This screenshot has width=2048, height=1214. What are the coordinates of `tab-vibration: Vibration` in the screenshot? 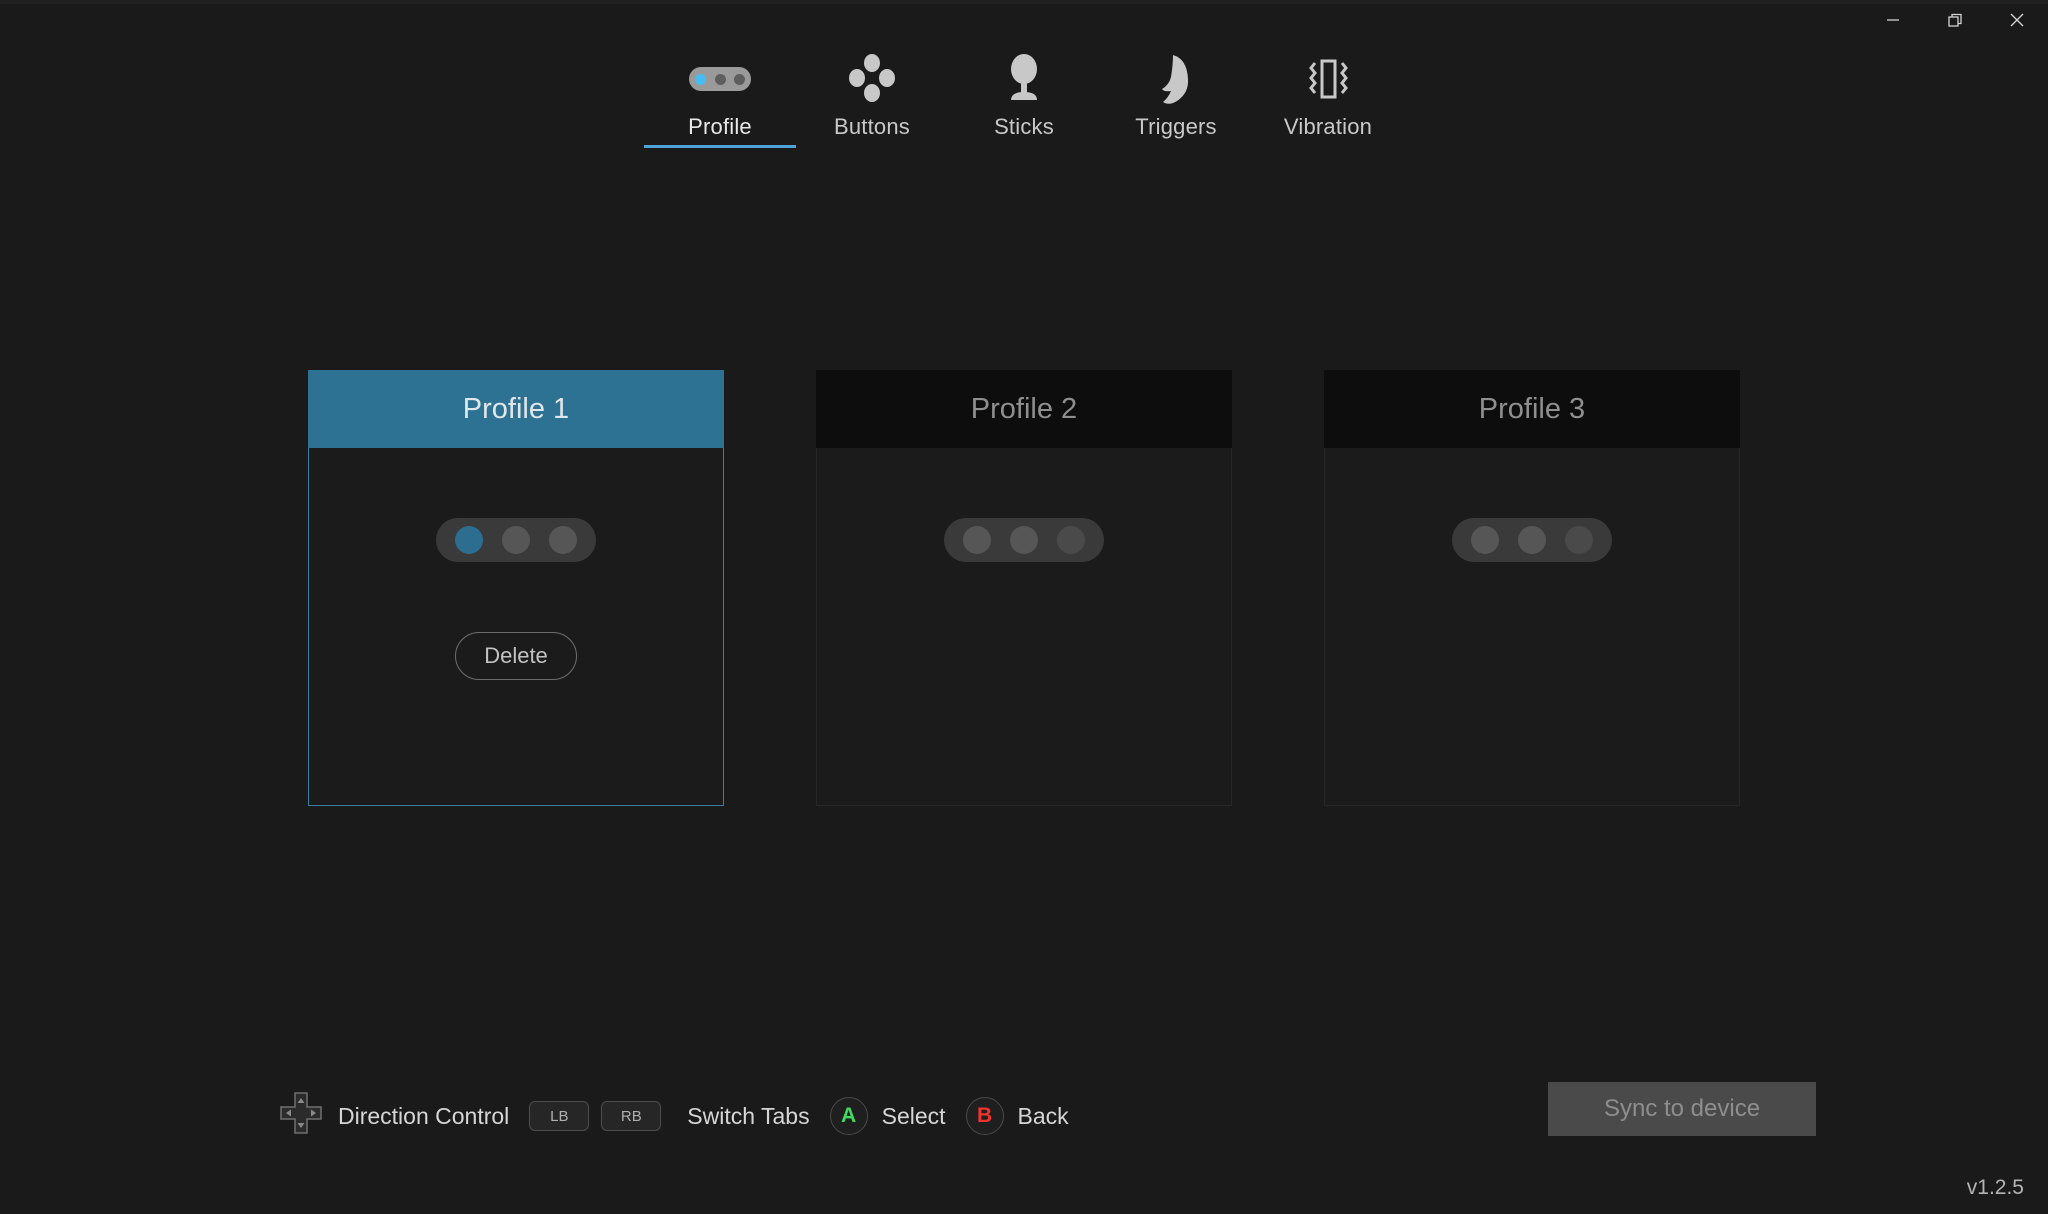 It's located at (1328, 100).